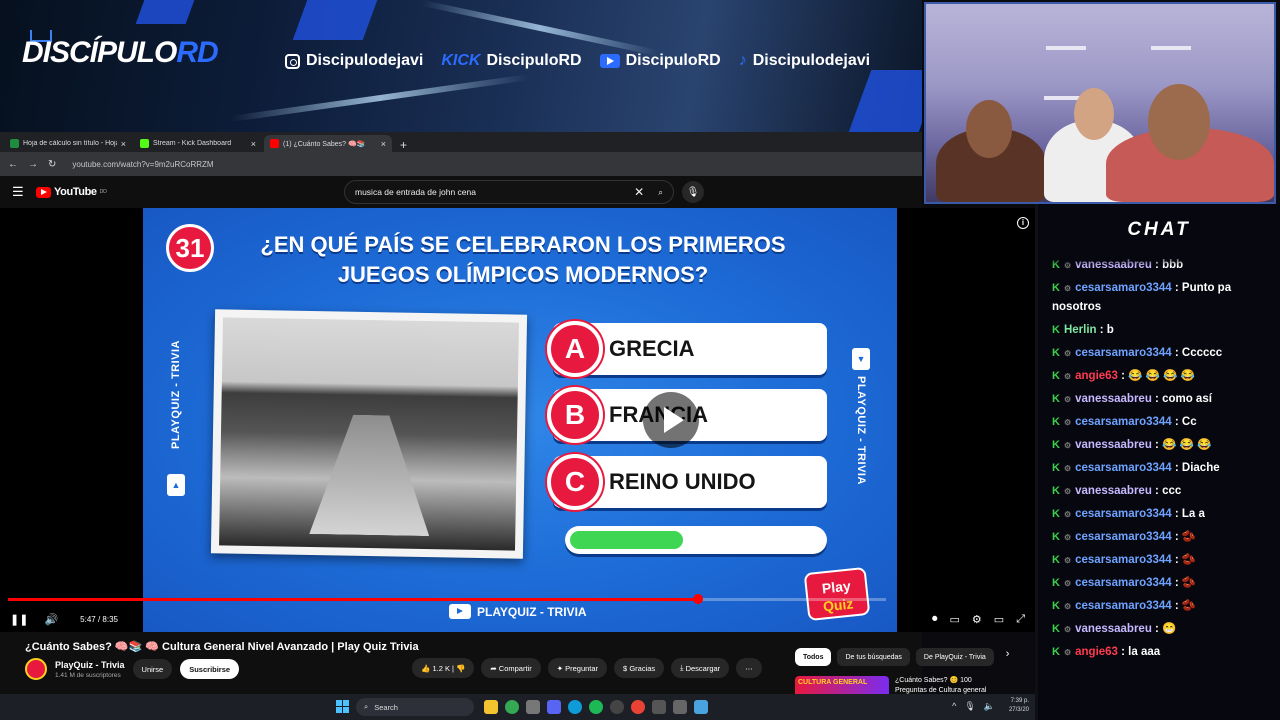  What do you see at coordinates (955, 619) in the screenshot?
I see `captions-icon: ▭` at bounding box center [955, 619].